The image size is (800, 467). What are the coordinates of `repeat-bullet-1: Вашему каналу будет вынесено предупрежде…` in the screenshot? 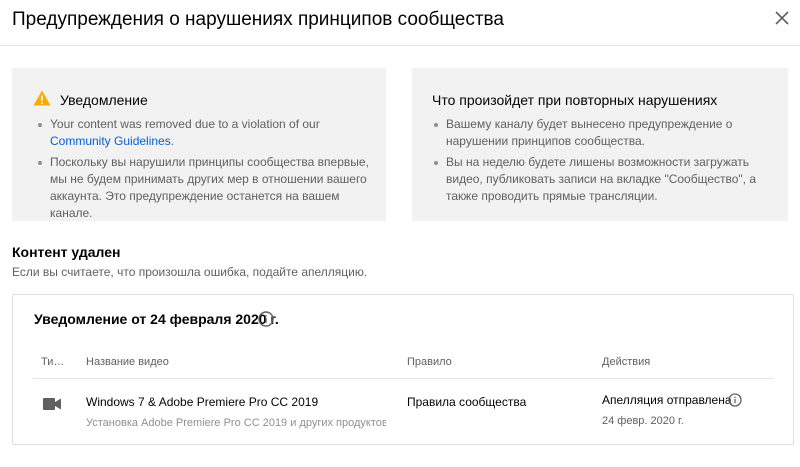 It's located at (605, 133).